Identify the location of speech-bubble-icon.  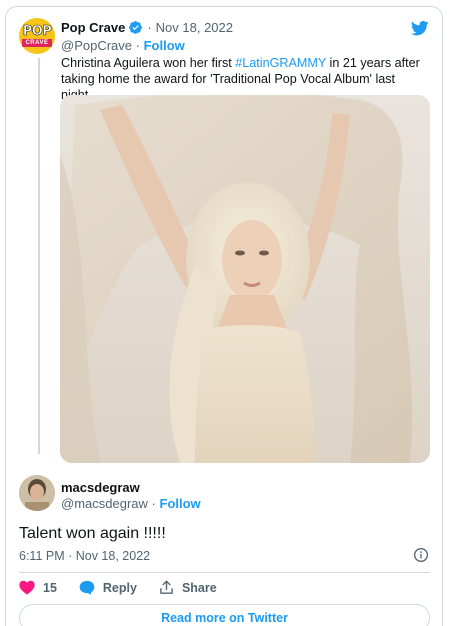
(87, 587).